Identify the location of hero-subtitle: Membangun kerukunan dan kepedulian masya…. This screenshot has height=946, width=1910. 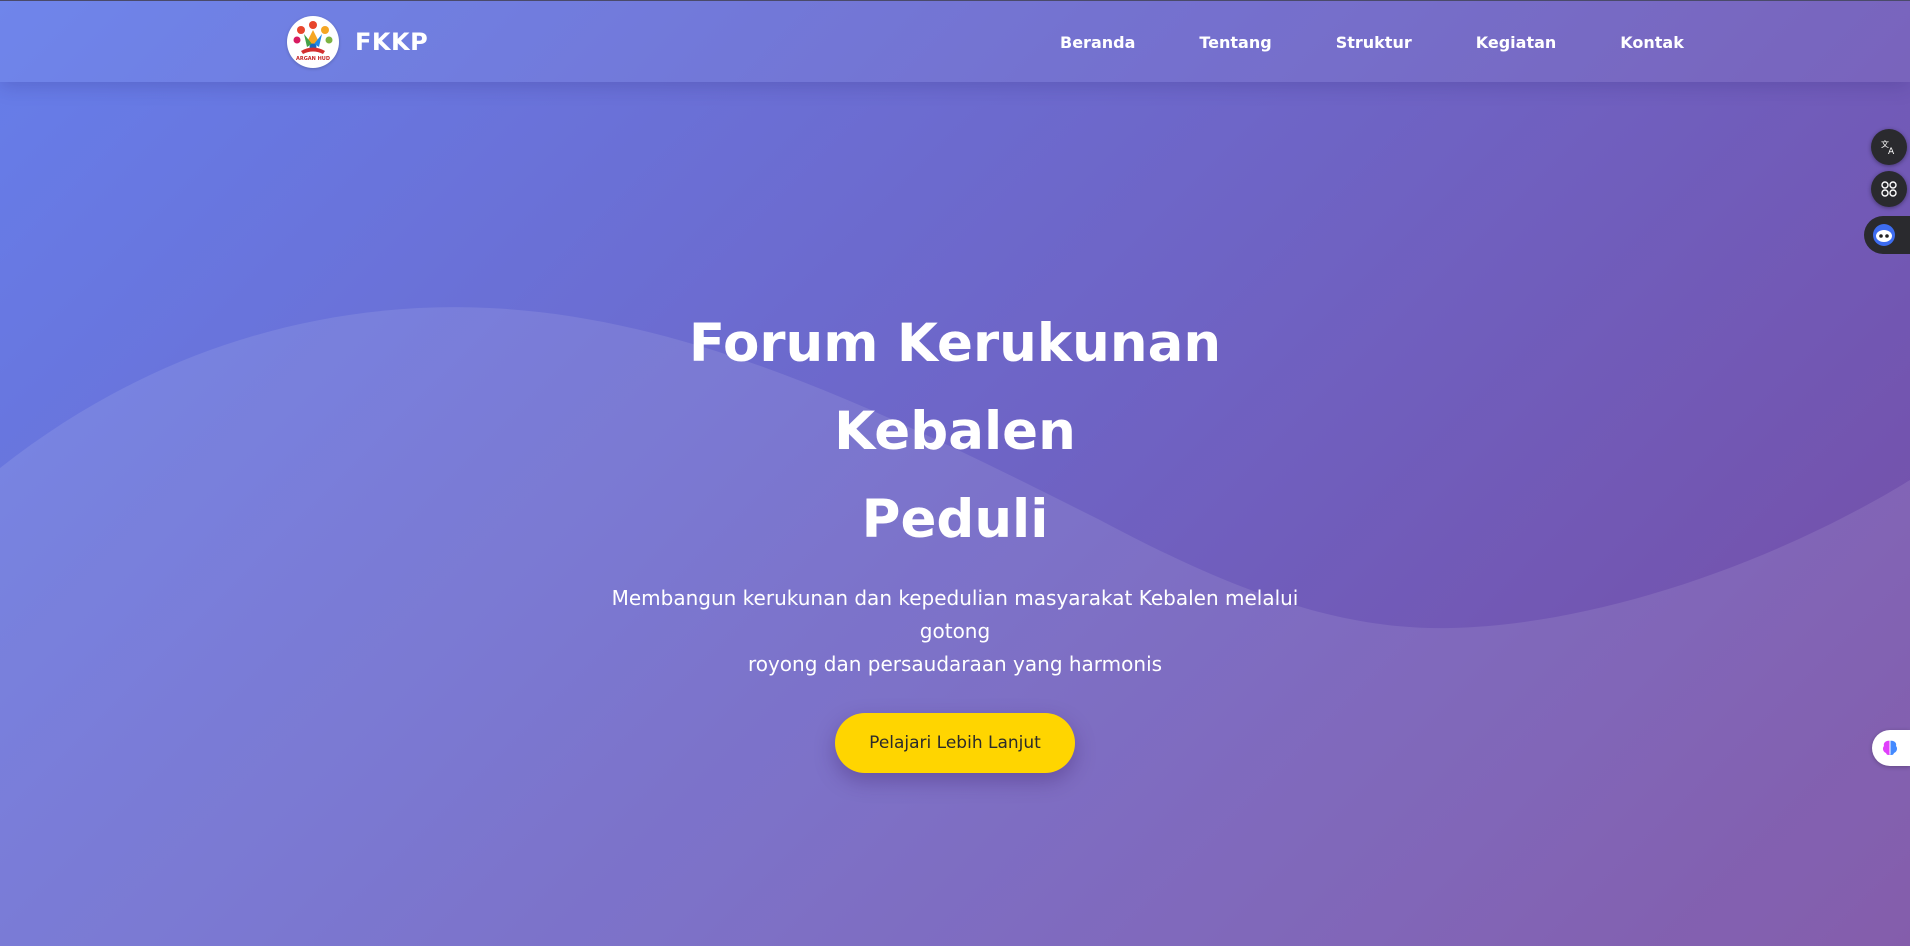
(955, 631).